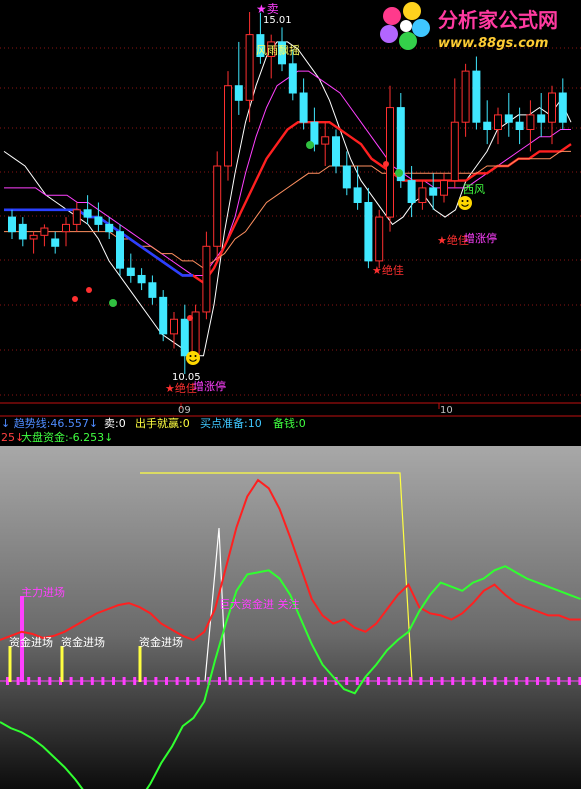 The width and height of the screenshot is (581, 789). I want to click on indicator-info-line-1: ↓ 趋势线:46.557↓ 卖:0 出手就赢:0 买点准备:10 备钱:0, so click(153, 423).